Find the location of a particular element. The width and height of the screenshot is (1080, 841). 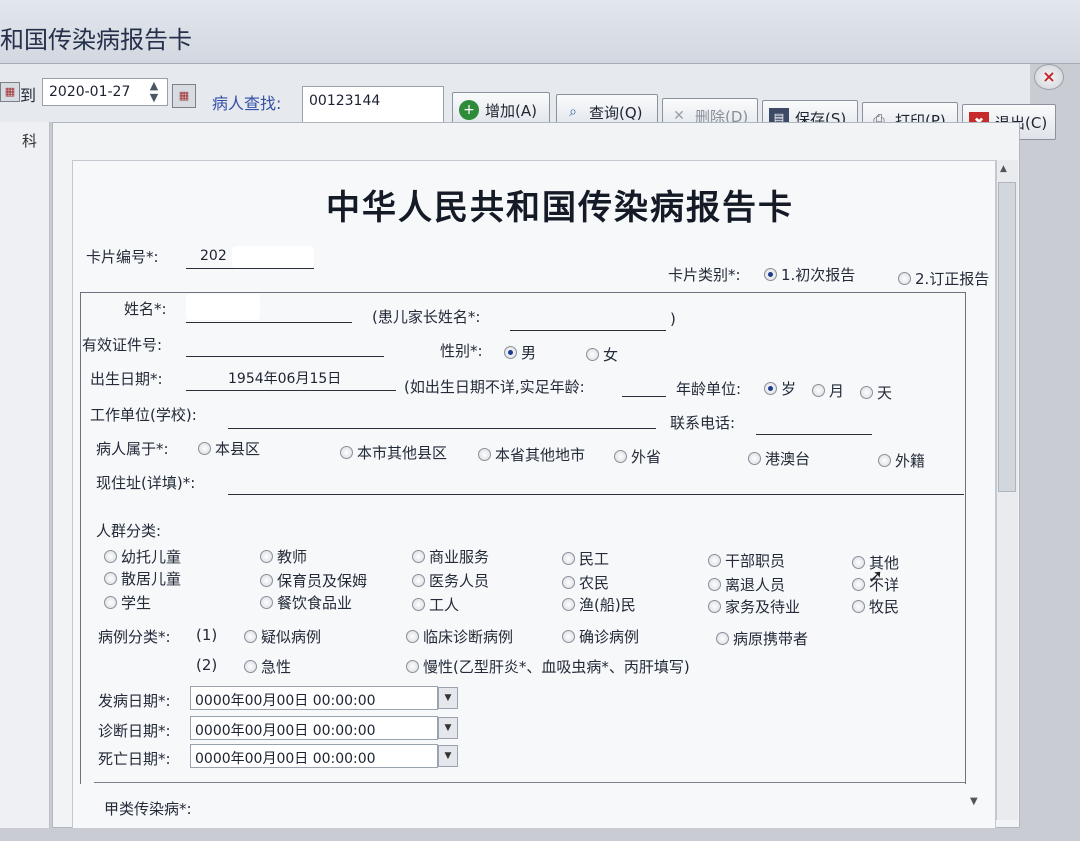

crowd-commerce-radio: 商业服务 is located at coordinates (450, 556).